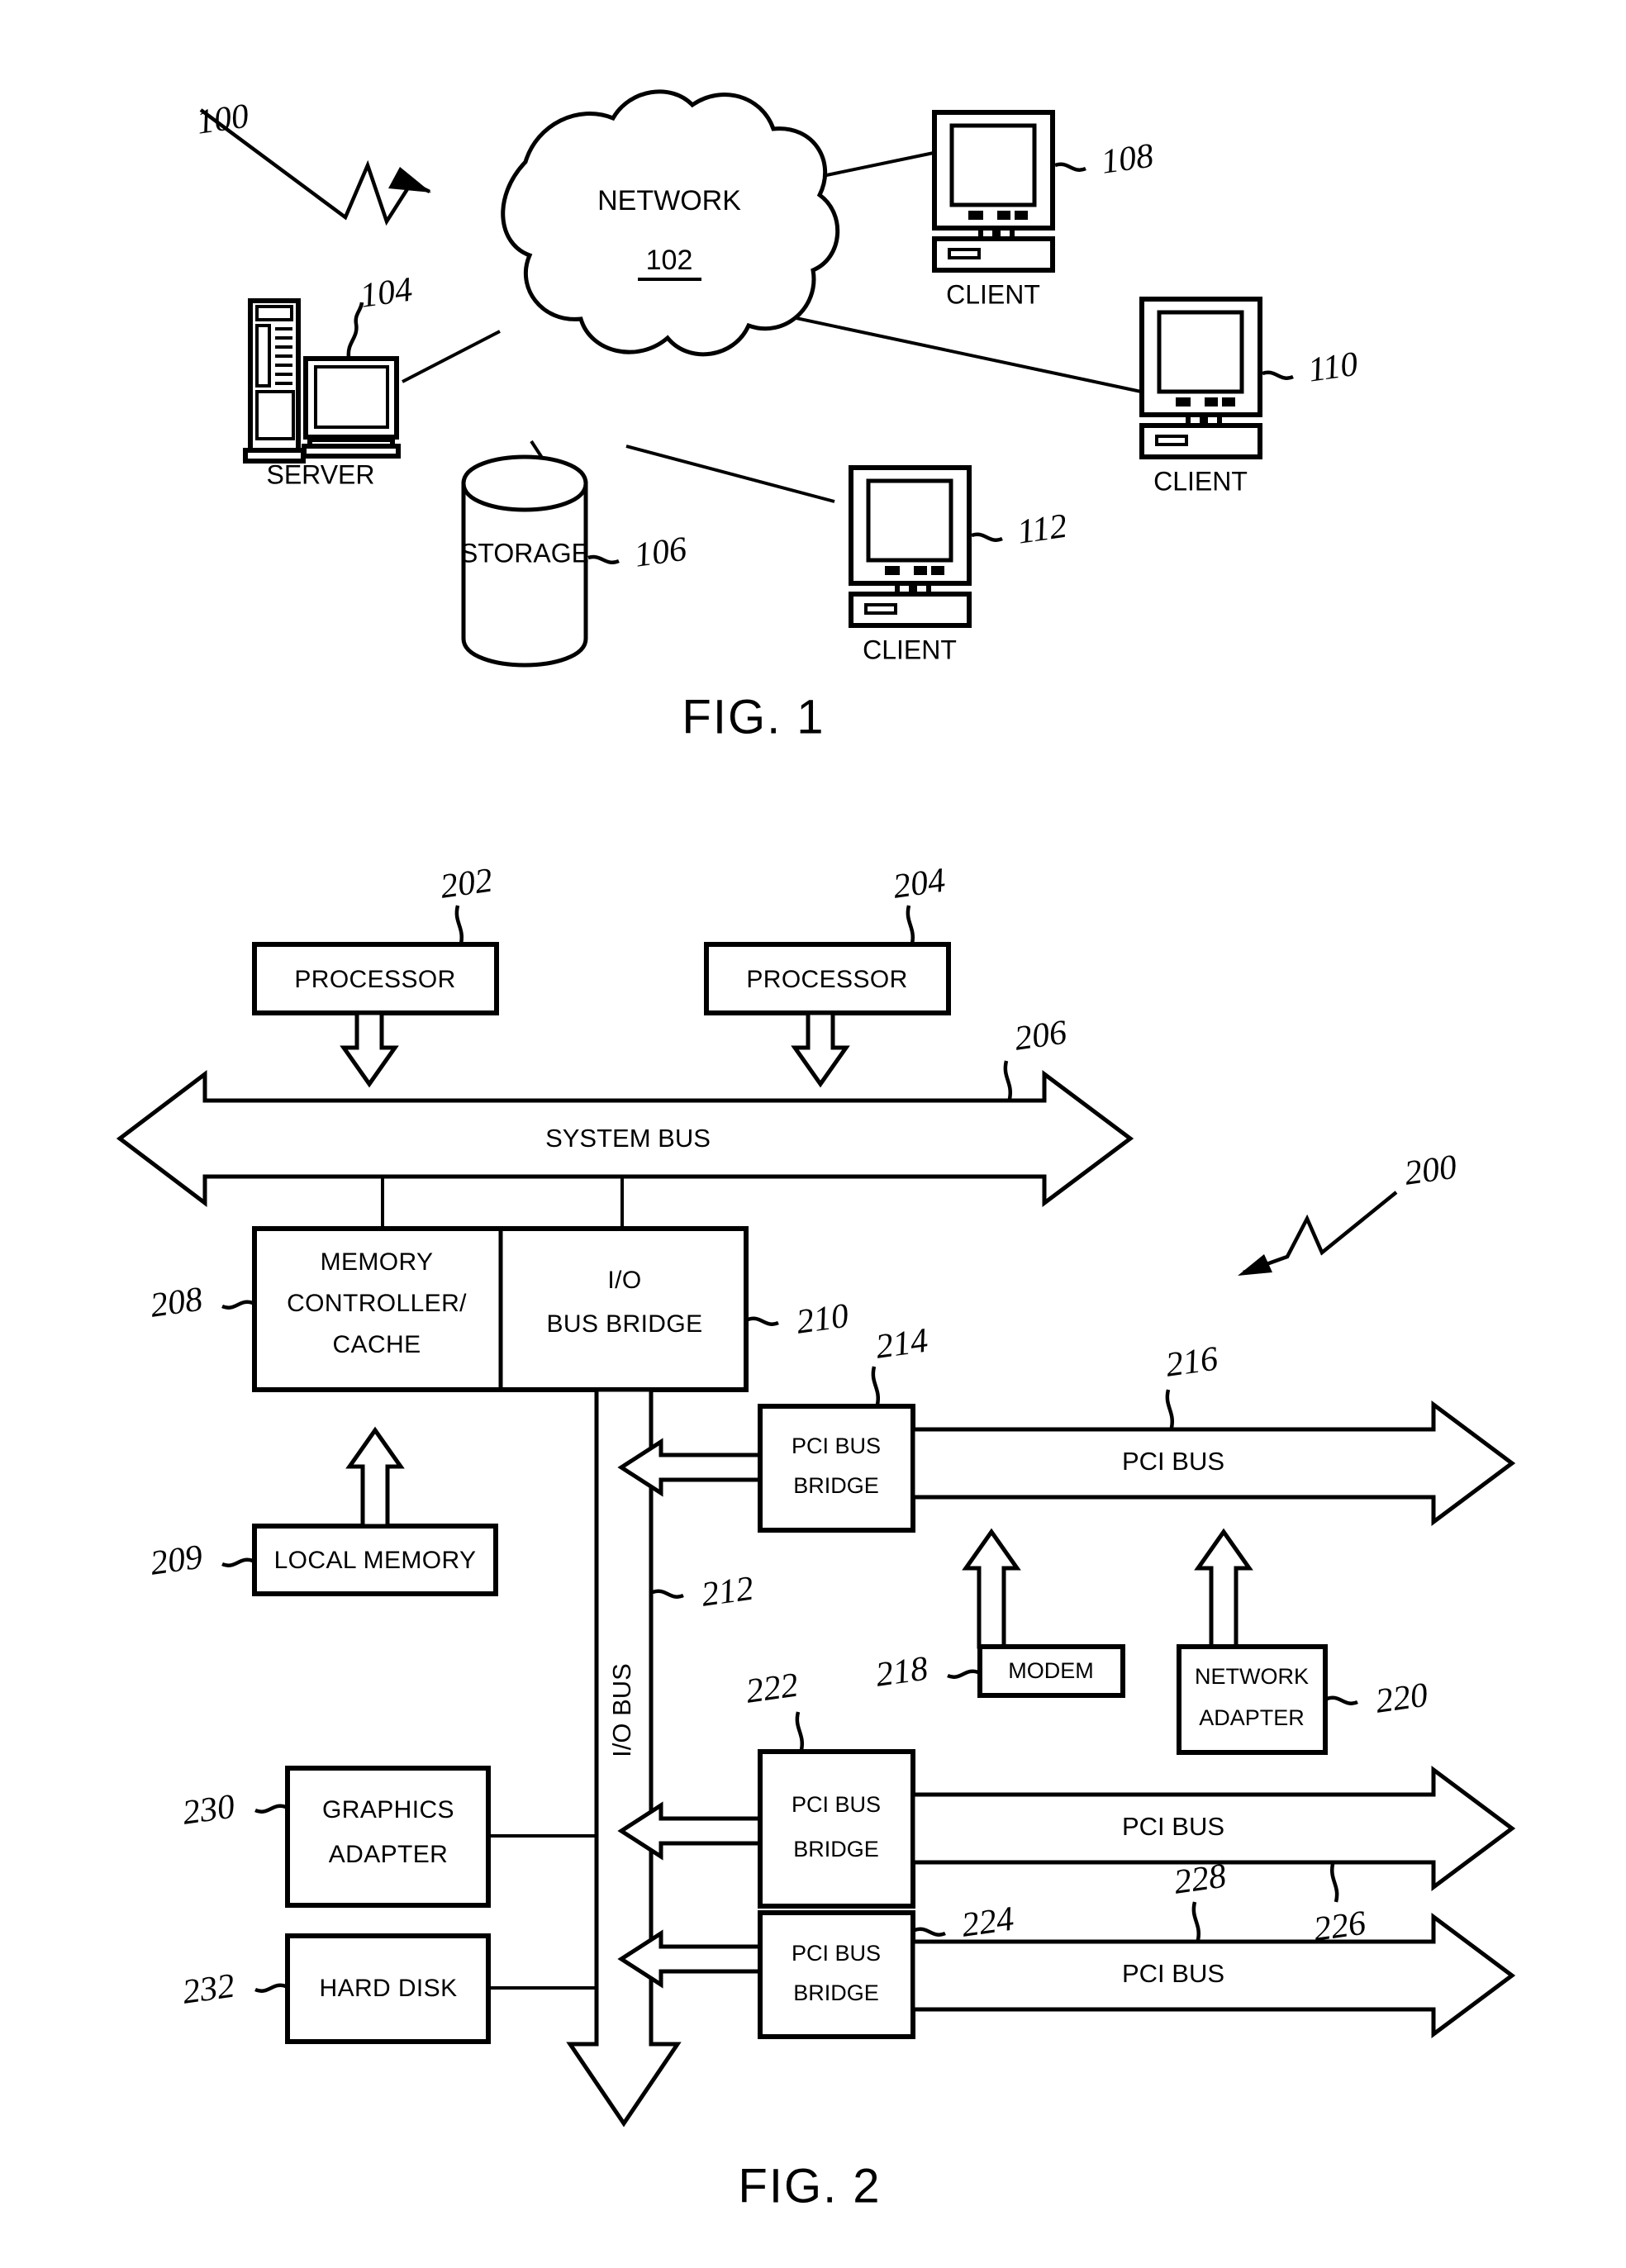 The height and width of the screenshot is (2268, 1626). I want to click on system-bus: SYSTEM BUS 206, so click(625, 1111).